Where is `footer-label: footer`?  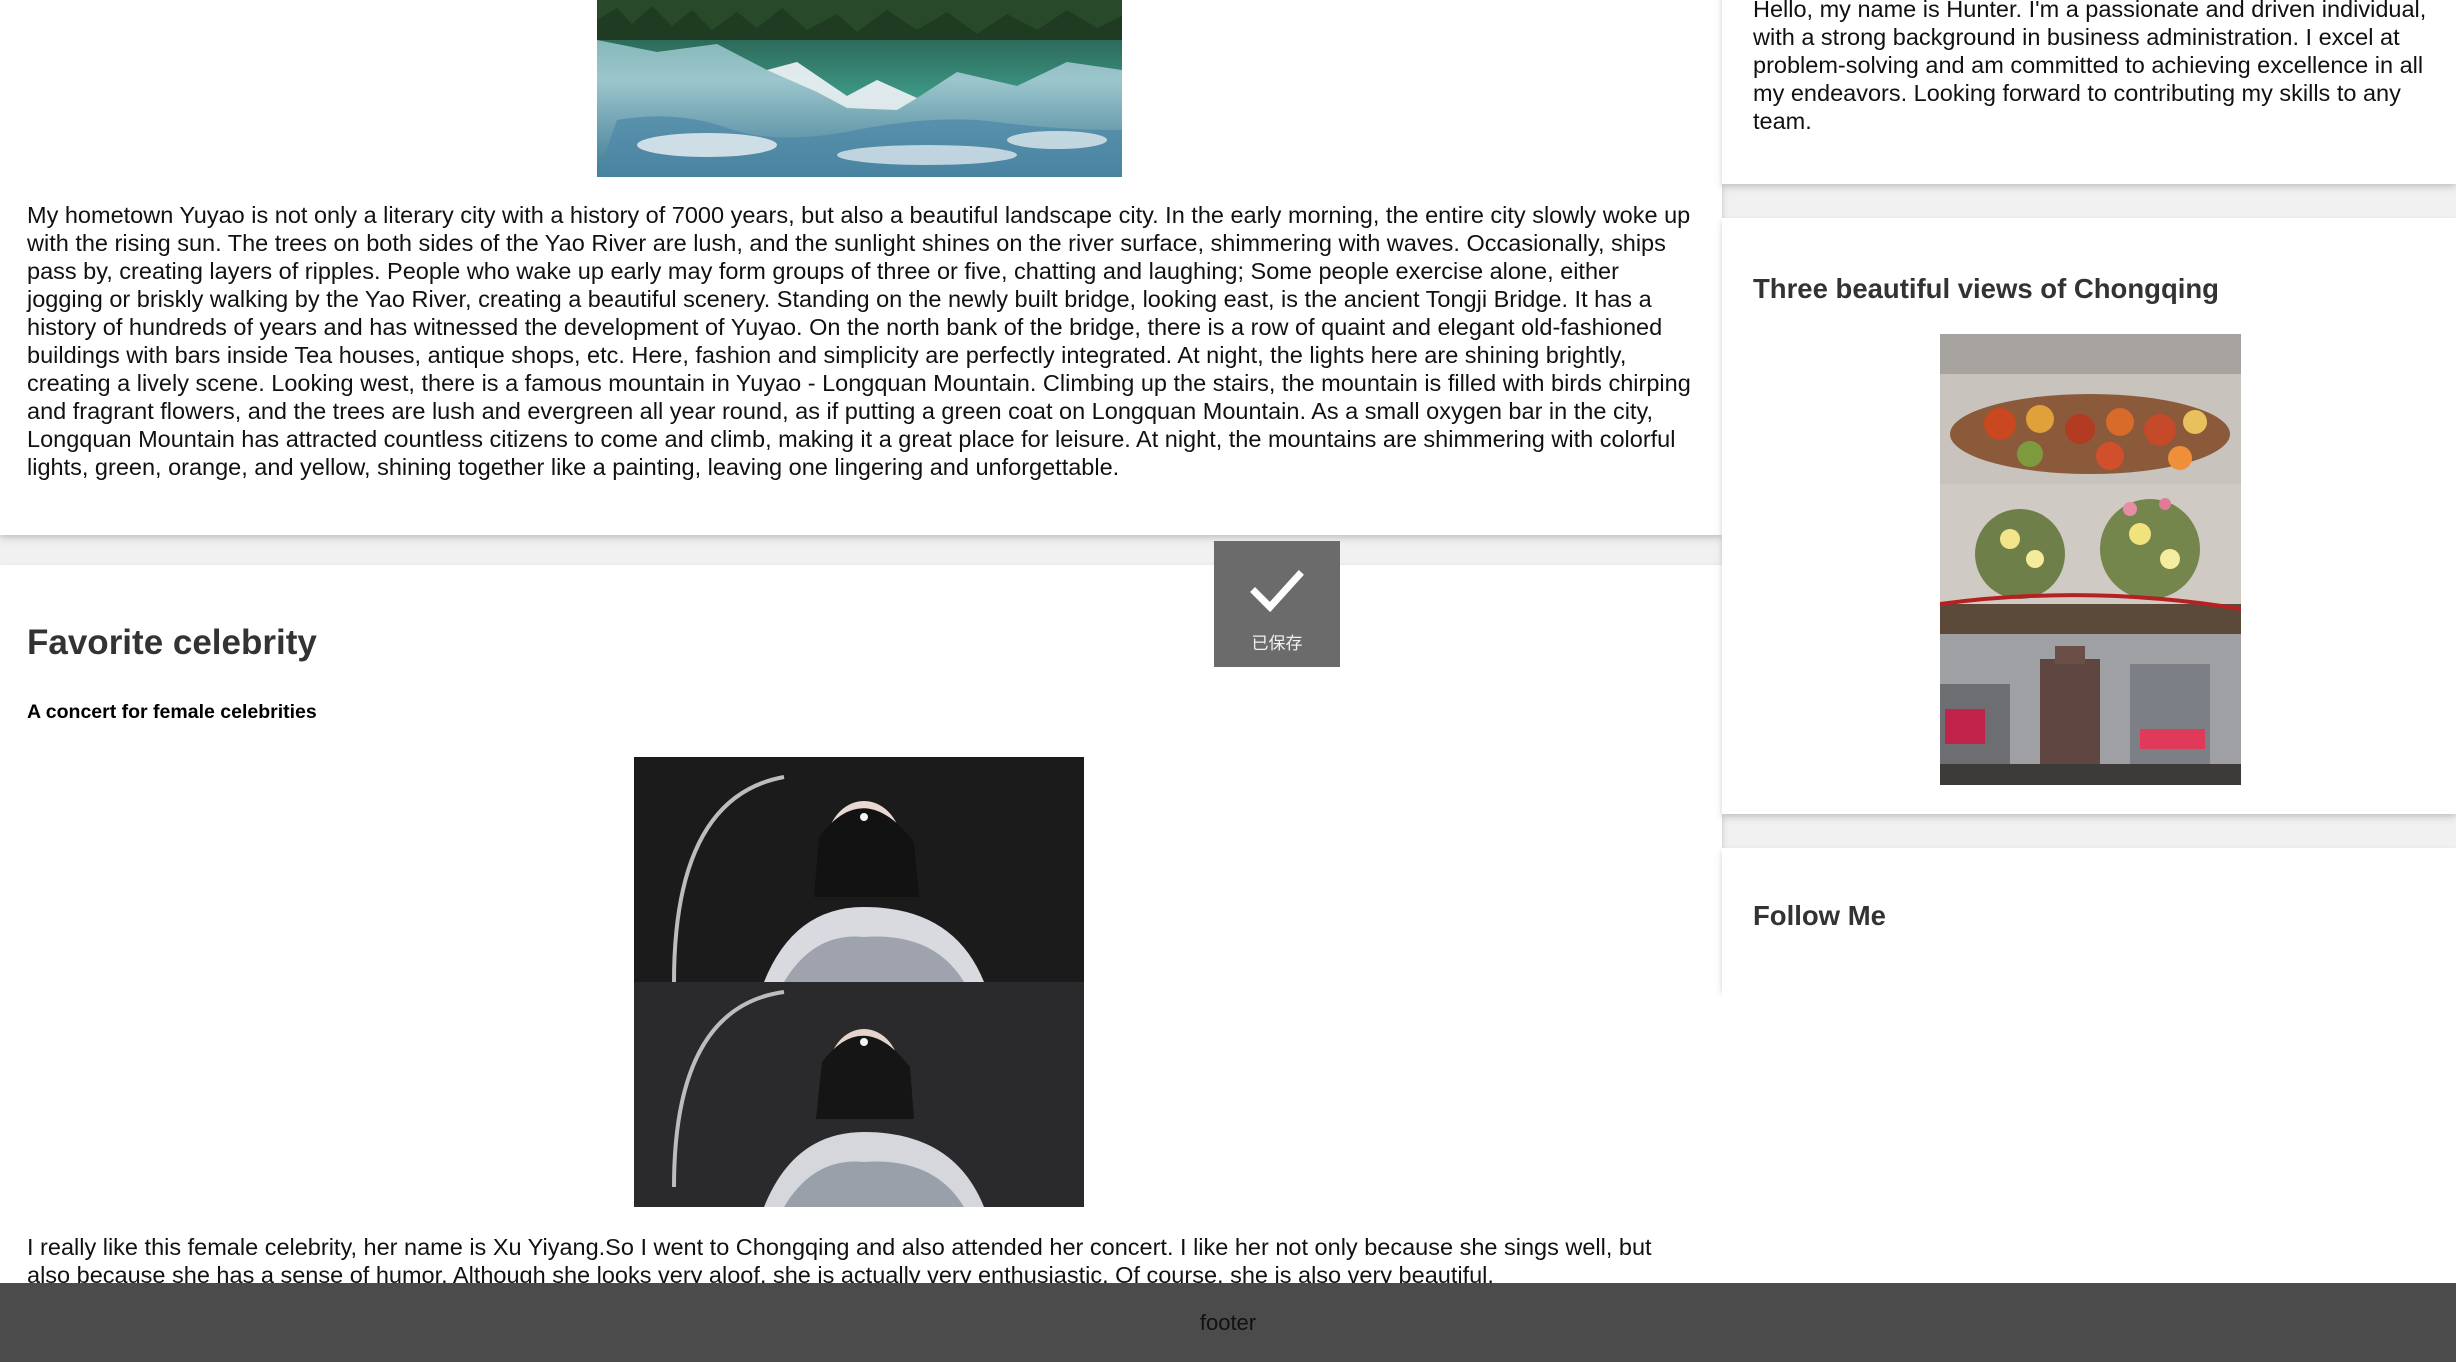
footer-label: footer is located at coordinates (1228, 1322).